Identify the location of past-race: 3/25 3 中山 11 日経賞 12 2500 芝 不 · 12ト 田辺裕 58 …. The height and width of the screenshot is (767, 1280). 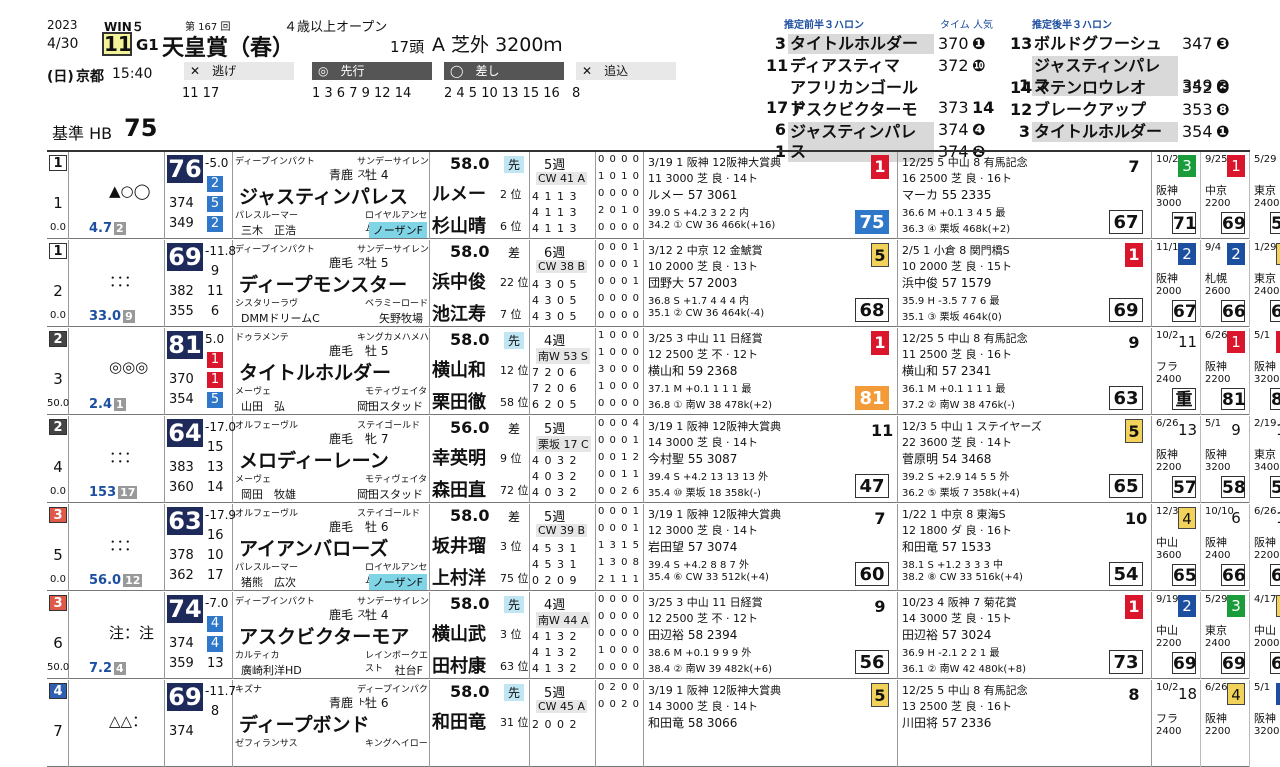
(771, 635).